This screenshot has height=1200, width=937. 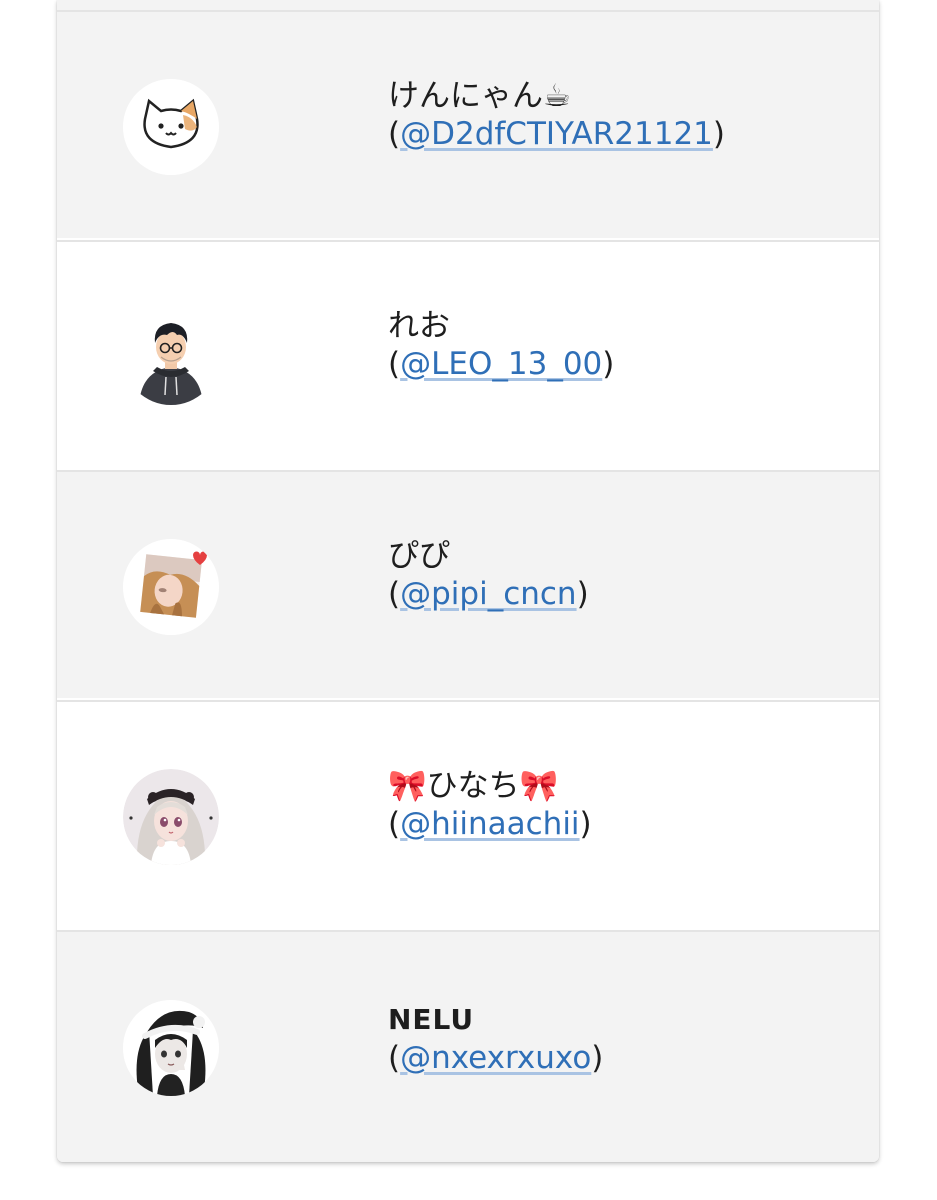 I want to click on user-handle-line: (@nxexrxuxo), so click(x=496, y=1058).